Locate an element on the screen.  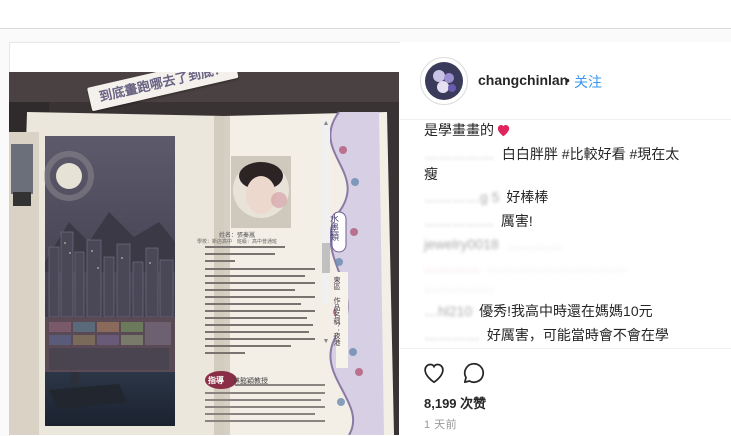
follow-button: 关注 is located at coordinates (588, 82).